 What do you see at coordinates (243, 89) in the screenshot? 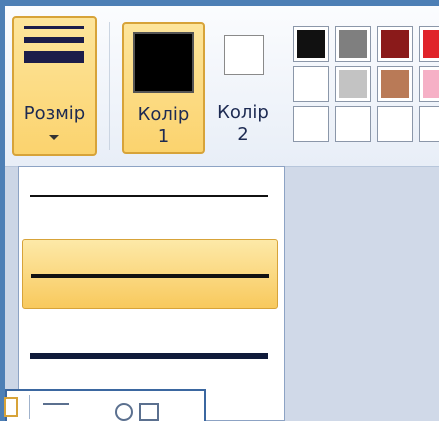
I see `color2-button: Колір 2` at bounding box center [243, 89].